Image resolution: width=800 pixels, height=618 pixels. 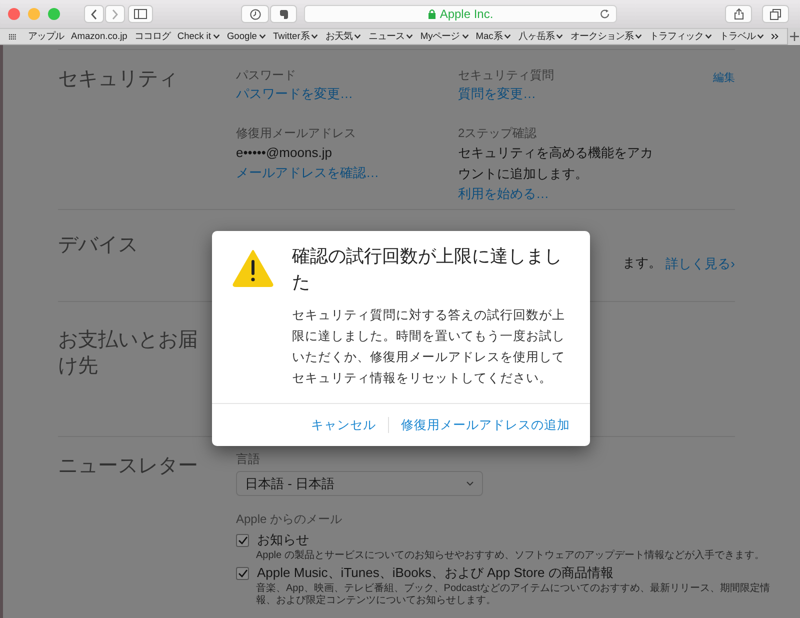 I want to click on dialog-button: キャンセル, so click(x=343, y=425).